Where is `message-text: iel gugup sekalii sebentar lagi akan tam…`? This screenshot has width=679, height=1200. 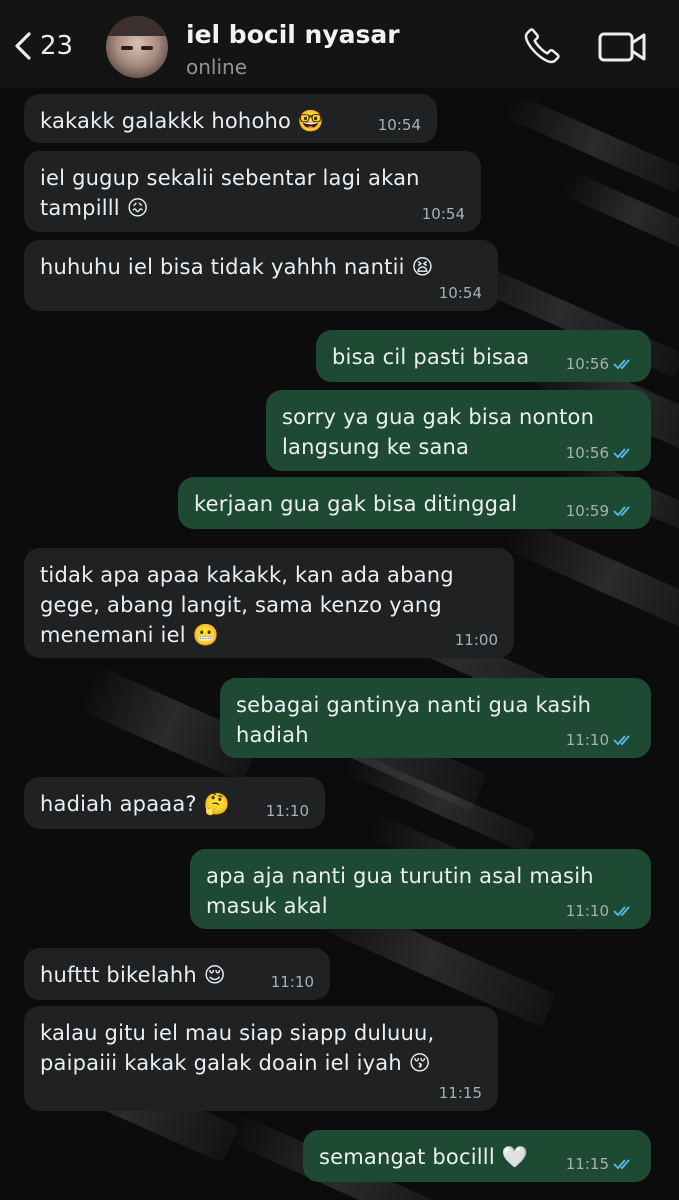
message-text: iel gugup sekalii sebentar lagi akan tam… is located at coordinates (230, 193).